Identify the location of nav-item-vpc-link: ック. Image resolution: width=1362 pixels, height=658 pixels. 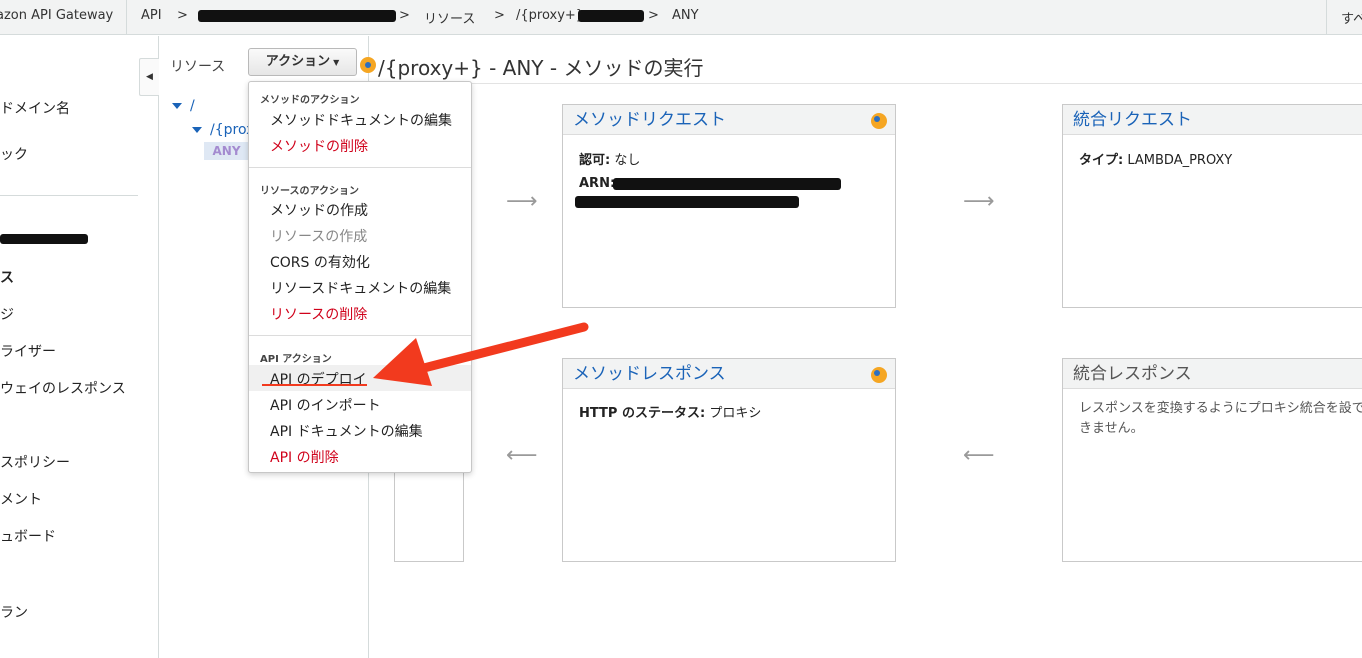
(14, 154).